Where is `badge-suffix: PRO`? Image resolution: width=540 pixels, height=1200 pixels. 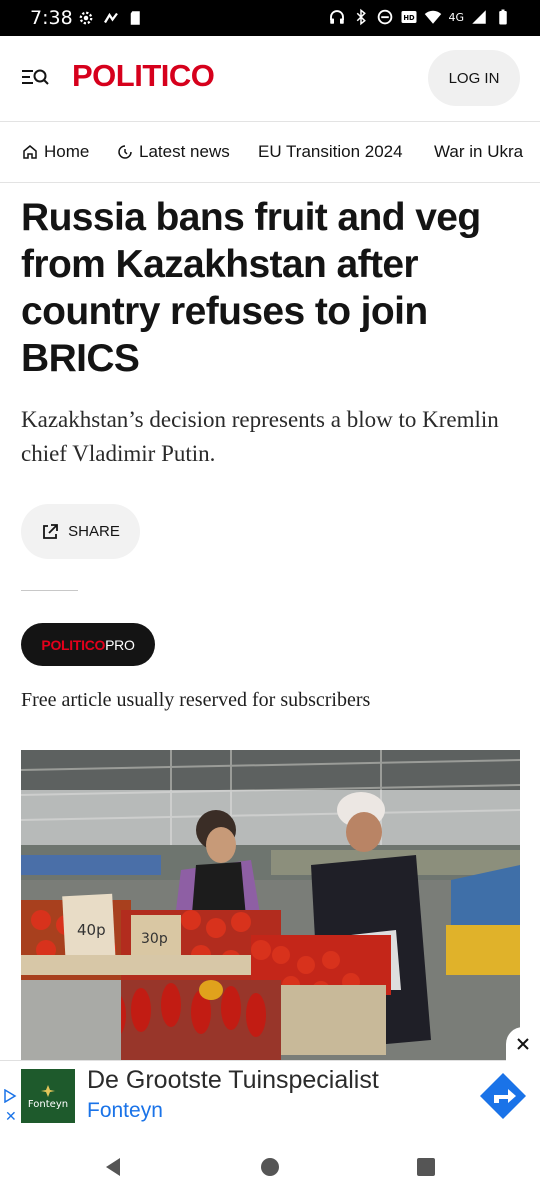 badge-suffix: PRO is located at coordinates (120, 644).